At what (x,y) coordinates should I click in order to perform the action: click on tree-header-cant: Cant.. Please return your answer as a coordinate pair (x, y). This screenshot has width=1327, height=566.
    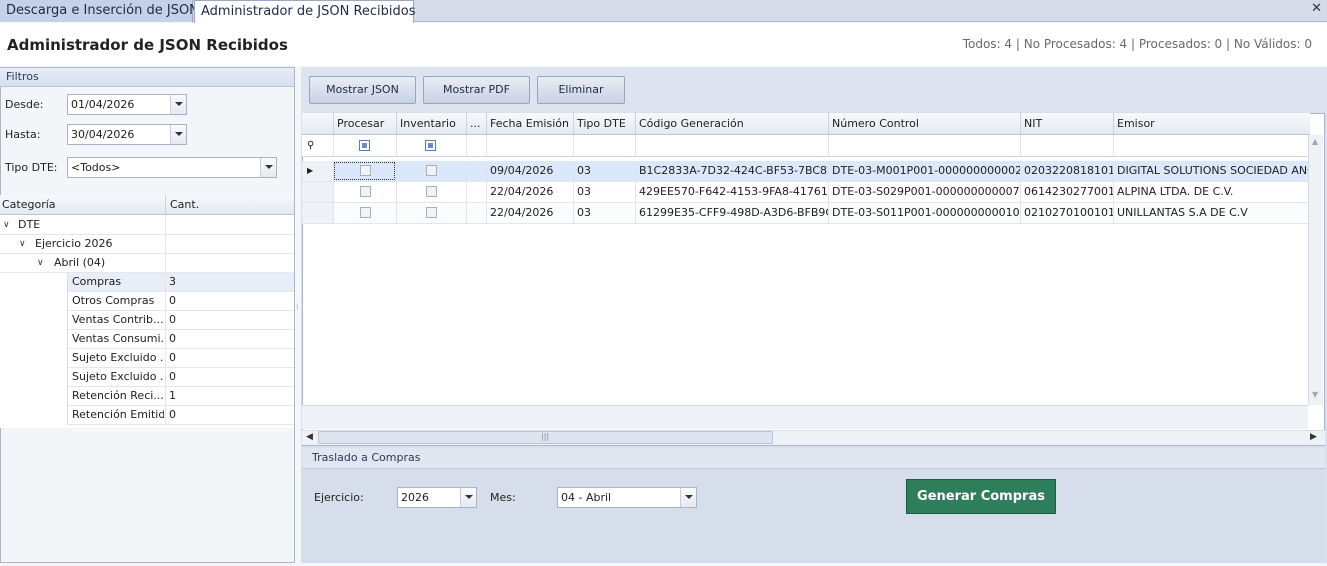
    Looking at the image, I should click on (229, 204).